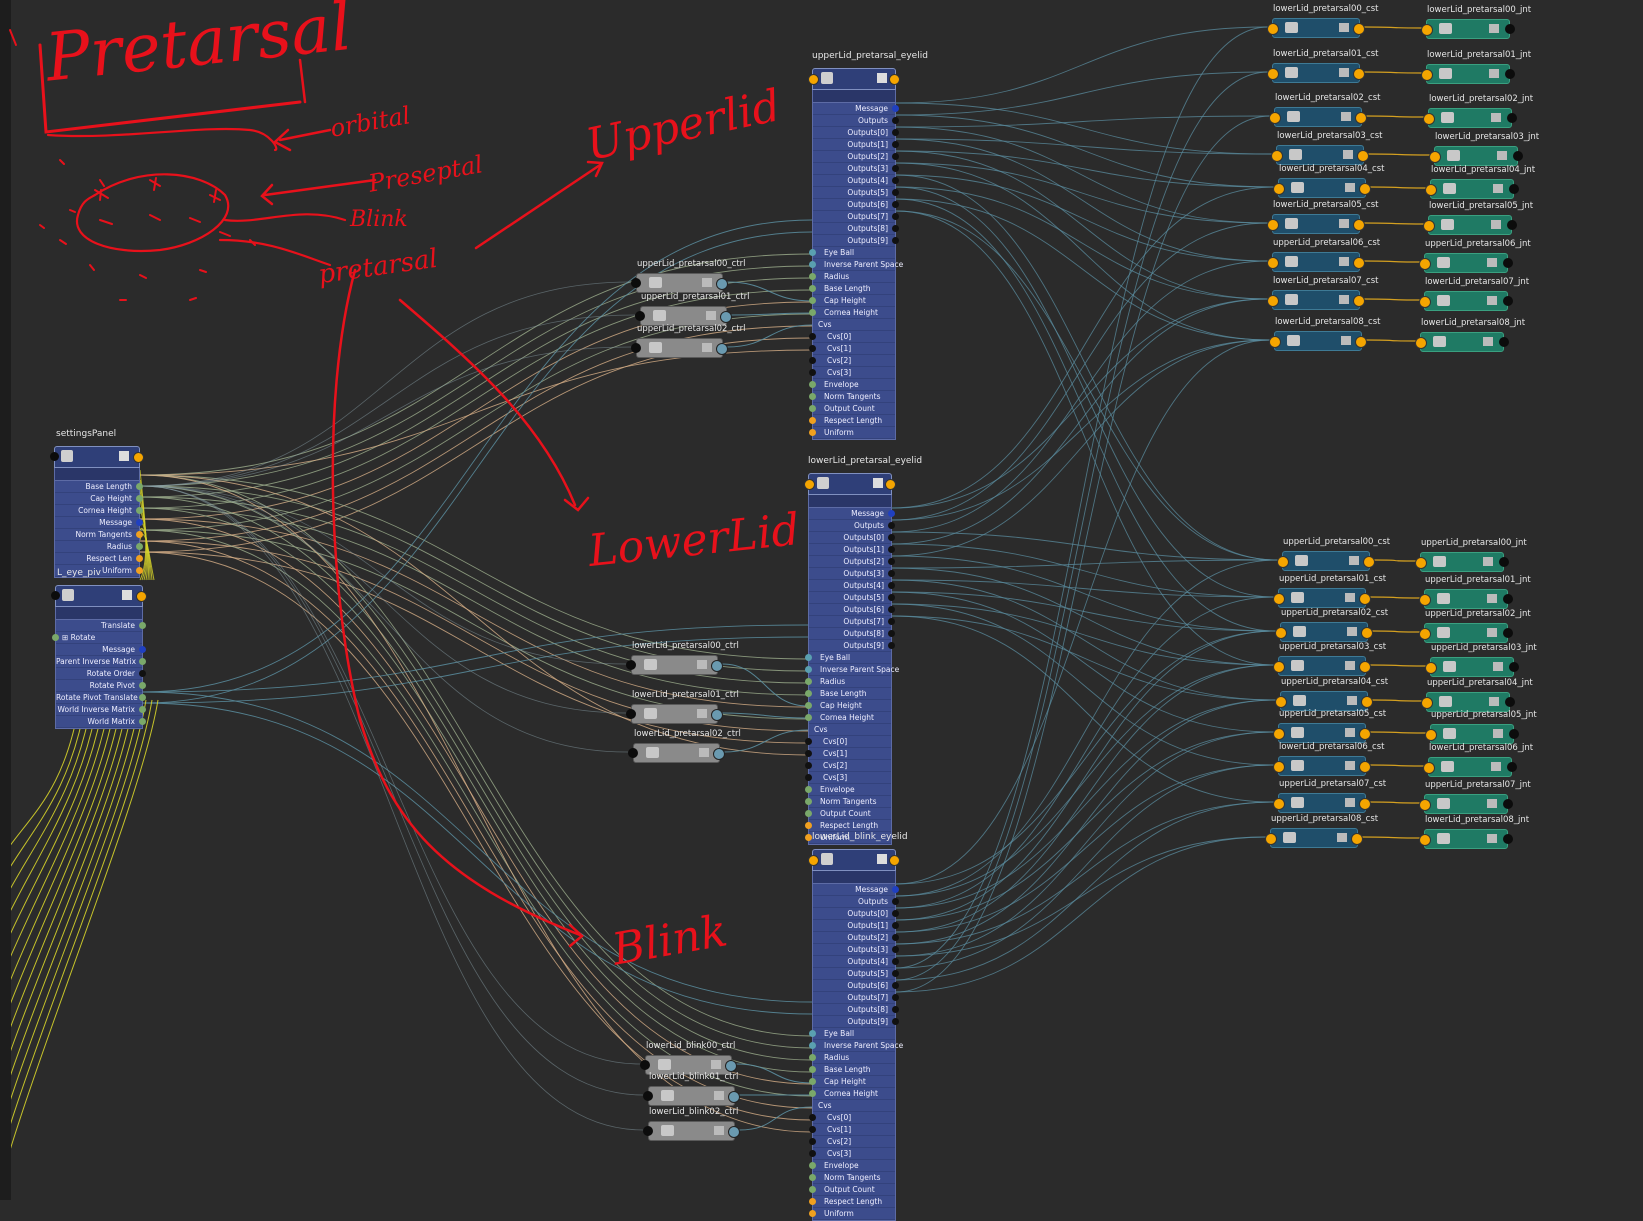  I want to click on jnt-node: lowerLid_pretarsal04_jnt, so click(1480, 182).